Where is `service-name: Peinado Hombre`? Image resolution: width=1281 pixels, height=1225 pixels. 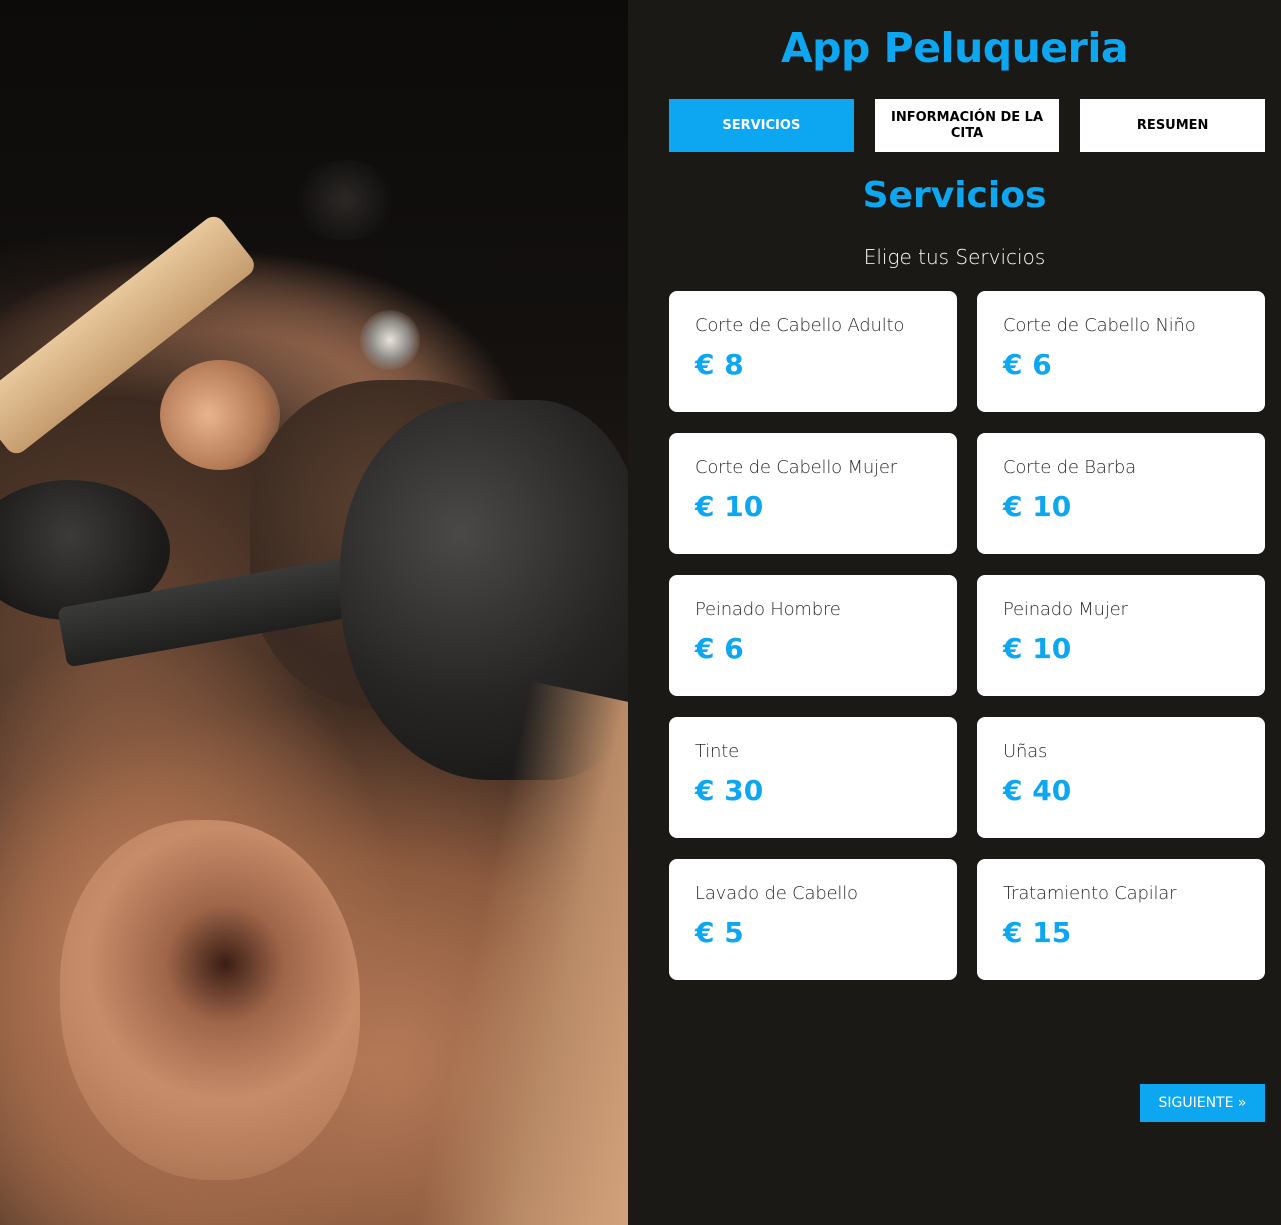 service-name: Peinado Hombre is located at coordinates (768, 609).